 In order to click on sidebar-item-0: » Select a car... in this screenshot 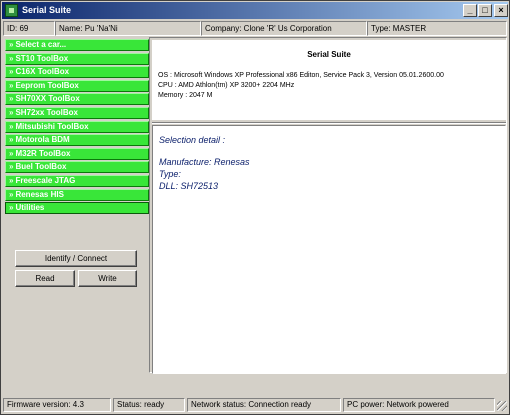, I will do `click(77, 45)`.